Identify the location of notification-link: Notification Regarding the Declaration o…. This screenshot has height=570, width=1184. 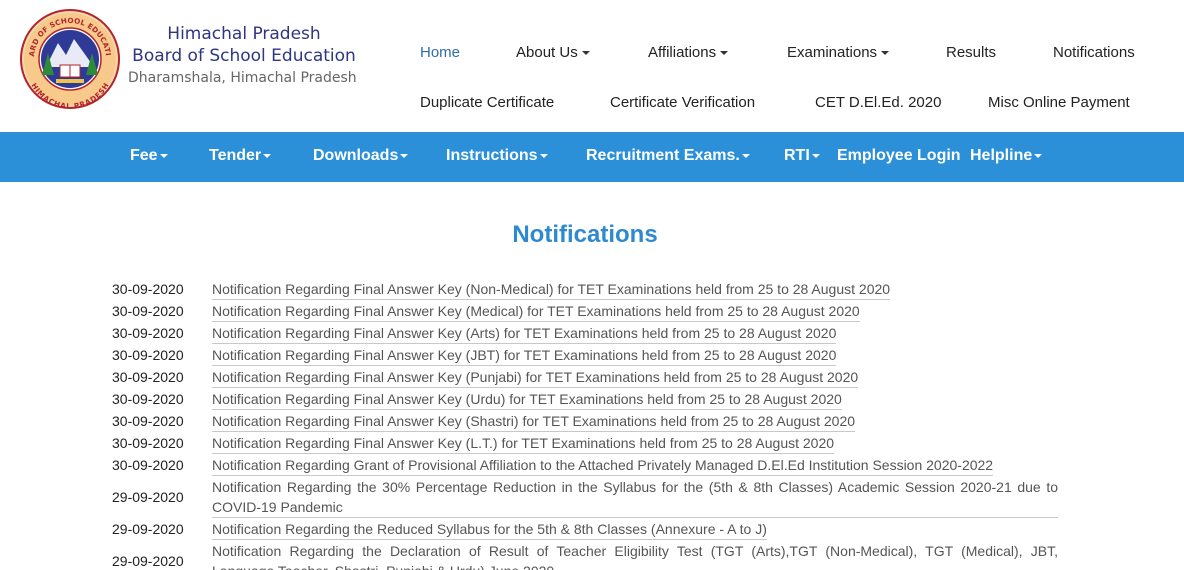
(635, 555).